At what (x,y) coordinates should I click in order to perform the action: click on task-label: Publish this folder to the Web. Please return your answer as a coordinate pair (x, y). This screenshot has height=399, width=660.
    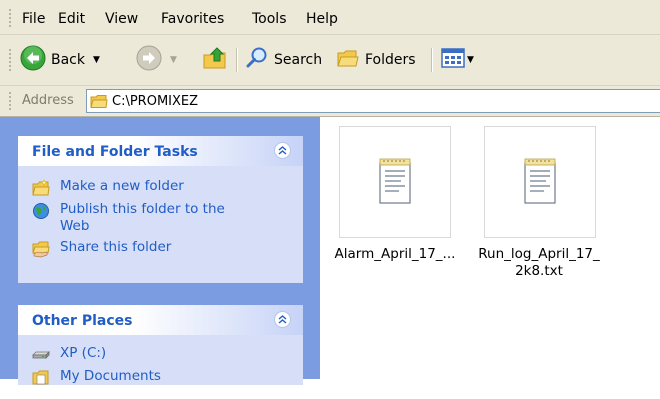
    Looking at the image, I should click on (142, 217).